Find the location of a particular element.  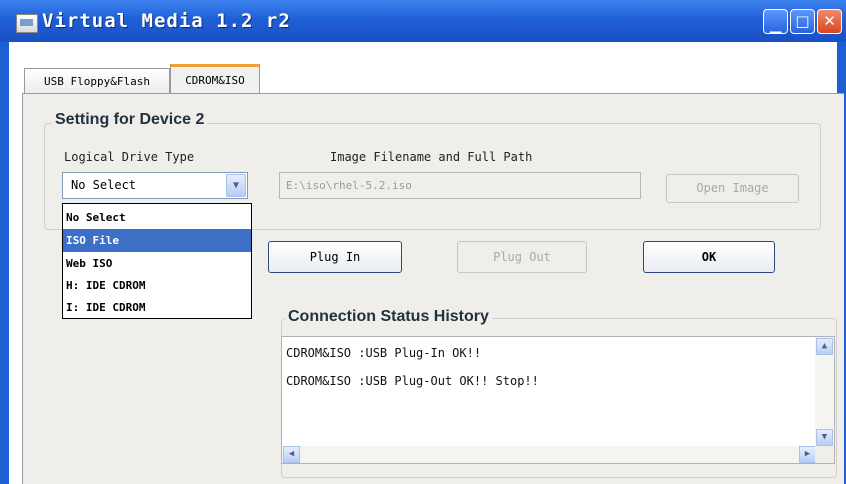

dropdown-option-web-iso: Web ISO is located at coordinates (157, 263).